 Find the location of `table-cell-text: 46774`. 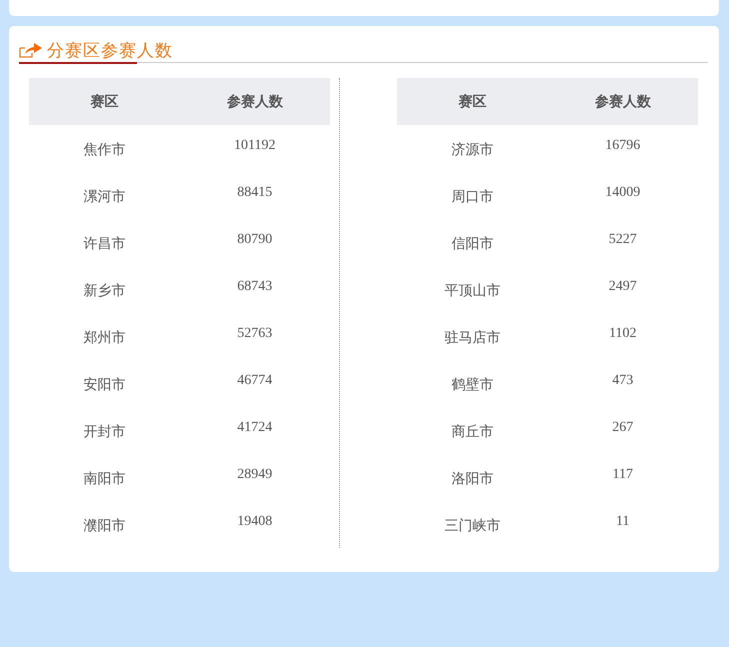

table-cell-text: 46774 is located at coordinates (255, 380).